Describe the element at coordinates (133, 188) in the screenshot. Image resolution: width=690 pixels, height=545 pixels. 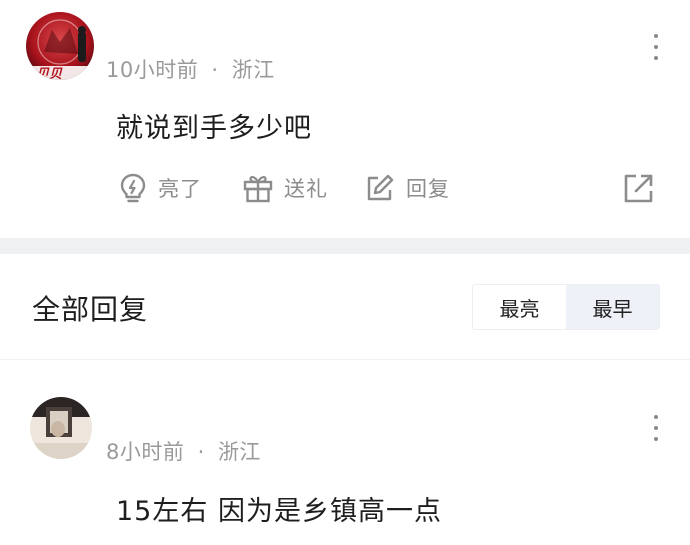
I see `lightbulb-icon` at that location.